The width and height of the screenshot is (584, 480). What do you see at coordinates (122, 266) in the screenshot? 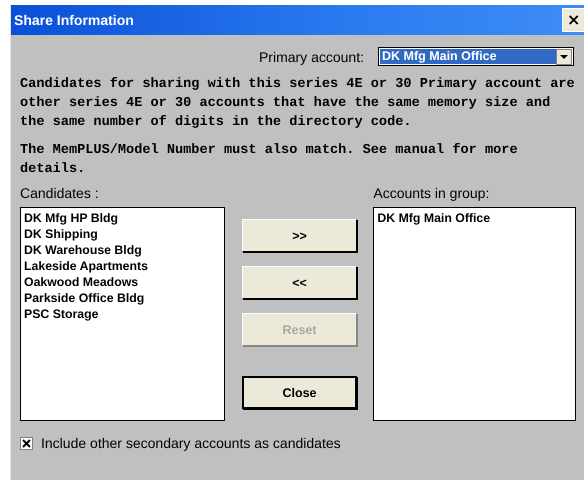
I see `candidate-list-item: Lakeside Apartments` at bounding box center [122, 266].